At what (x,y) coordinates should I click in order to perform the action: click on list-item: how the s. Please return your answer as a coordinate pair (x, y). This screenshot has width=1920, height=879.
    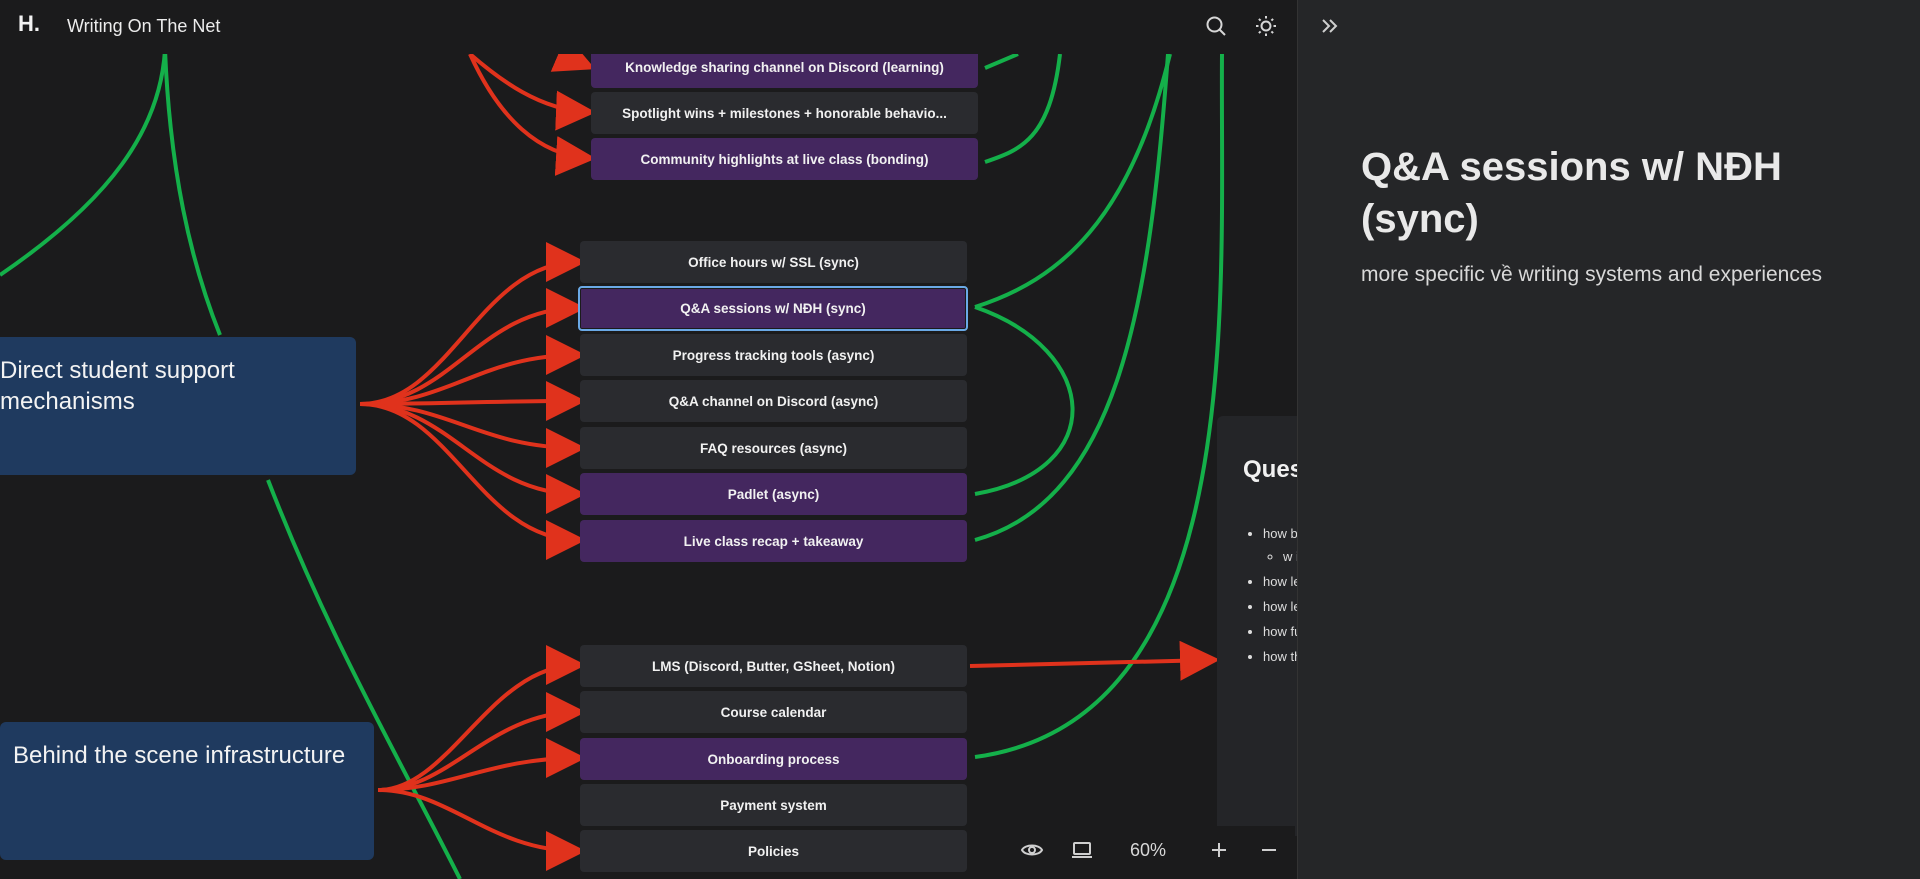
    Looking at the image, I should click on (1280, 656).